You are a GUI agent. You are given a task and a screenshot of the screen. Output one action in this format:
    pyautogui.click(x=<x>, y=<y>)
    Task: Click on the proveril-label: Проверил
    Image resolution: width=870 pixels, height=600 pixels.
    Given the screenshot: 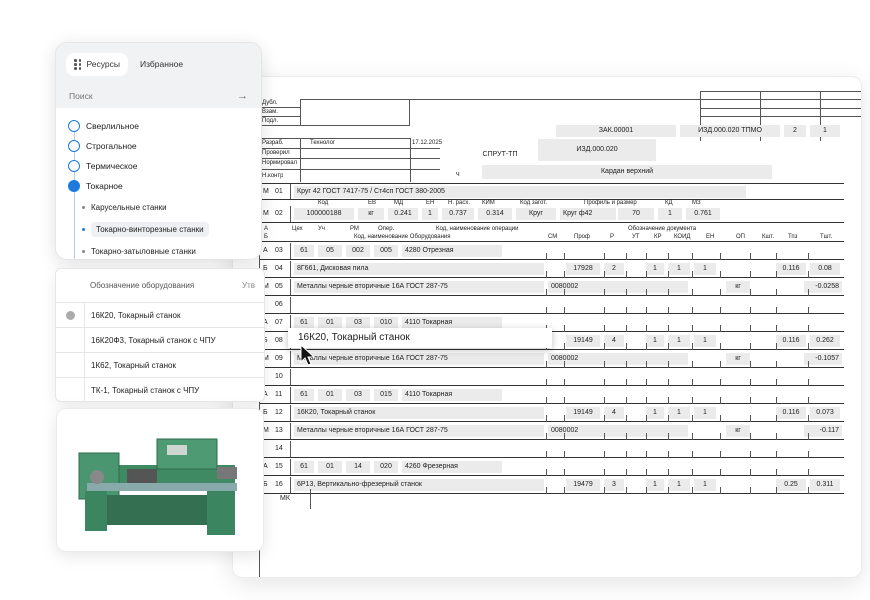 What is the action you would take?
    pyautogui.click(x=276, y=153)
    